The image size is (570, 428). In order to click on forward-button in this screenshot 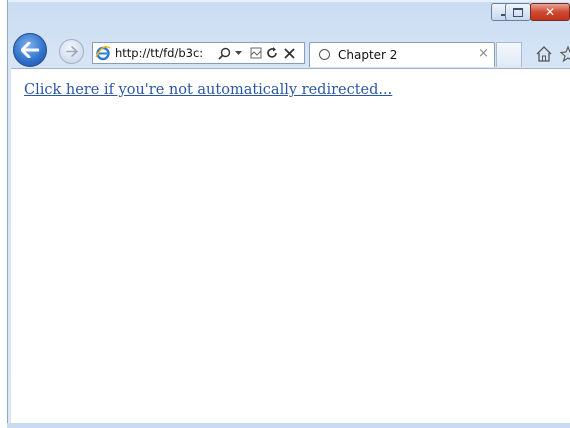, I will do `click(71, 51)`.